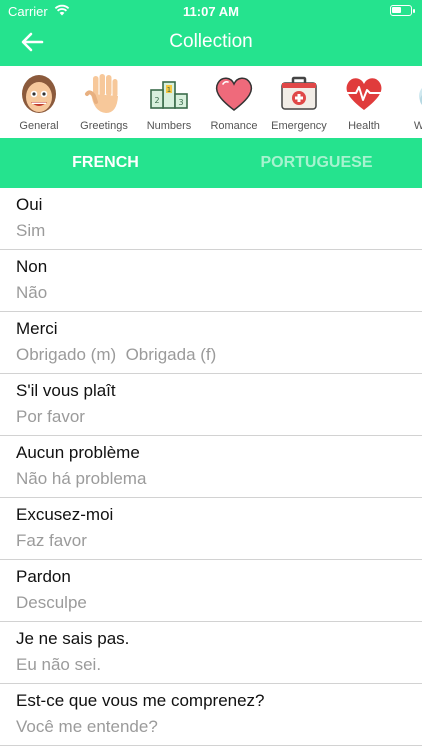 This screenshot has width=422, height=750. Describe the element at coordinates (211, 281) in the screenshot. I see `phrase-row: Non Não` at that location.